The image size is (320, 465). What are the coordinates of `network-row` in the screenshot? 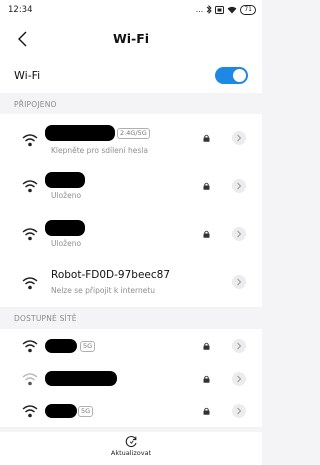 It's located at (131, 378).